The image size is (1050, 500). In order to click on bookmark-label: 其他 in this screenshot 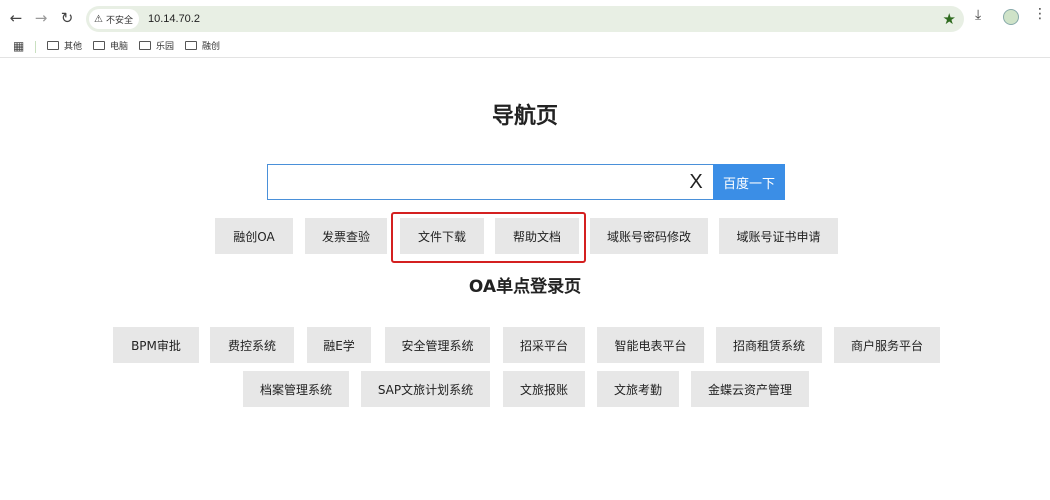, I will do `click(73, 47)`.